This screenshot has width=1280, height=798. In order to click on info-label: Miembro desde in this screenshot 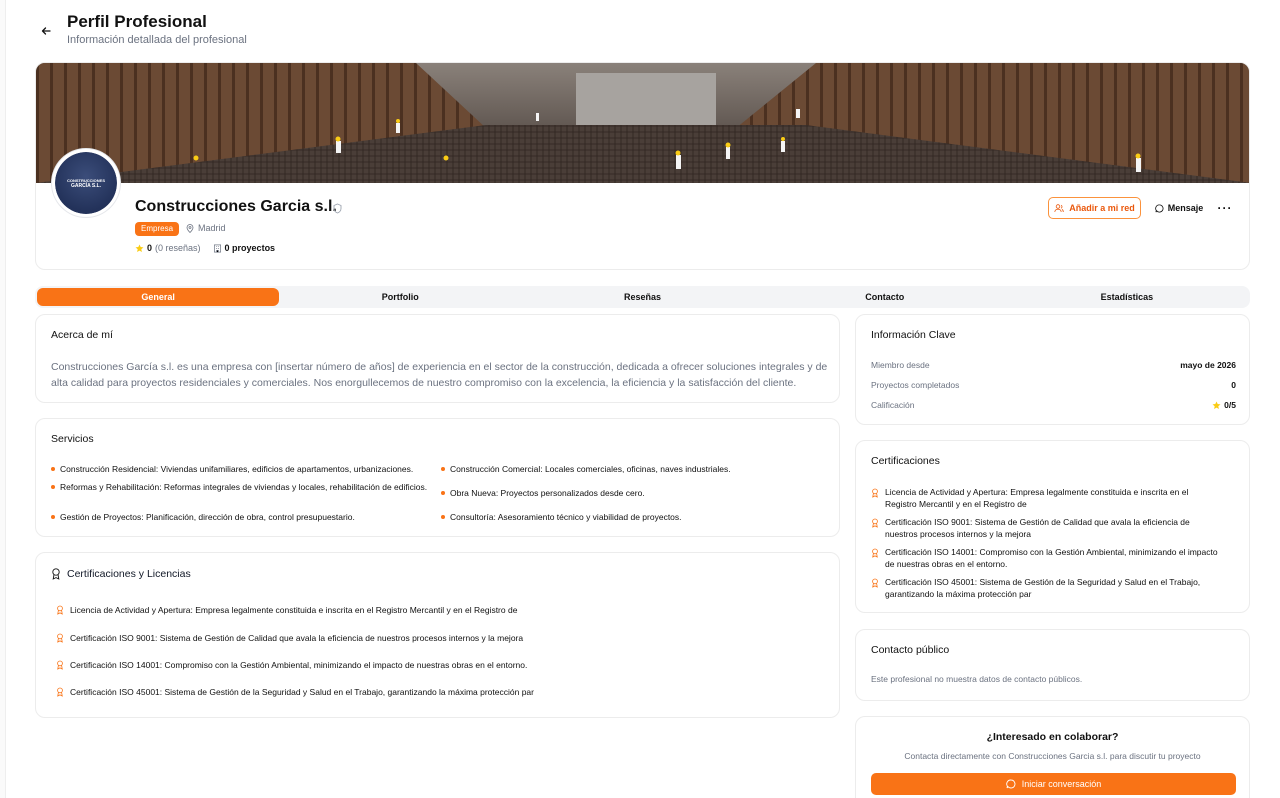, I will do `click(900, 365)`.